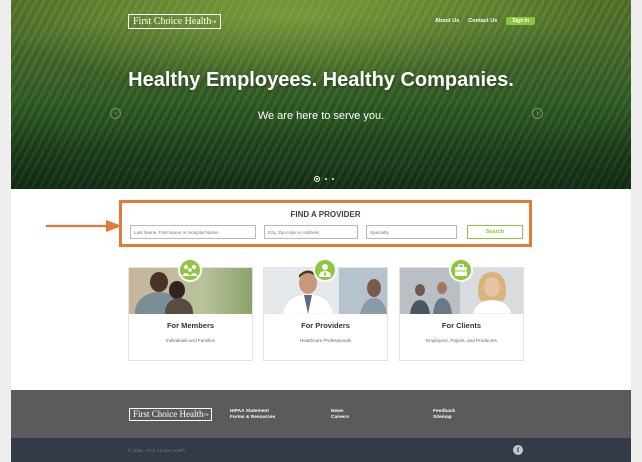 The height and width of the screenshot is (462, 642). I want to click on search-button: Search, so click(495, 232).